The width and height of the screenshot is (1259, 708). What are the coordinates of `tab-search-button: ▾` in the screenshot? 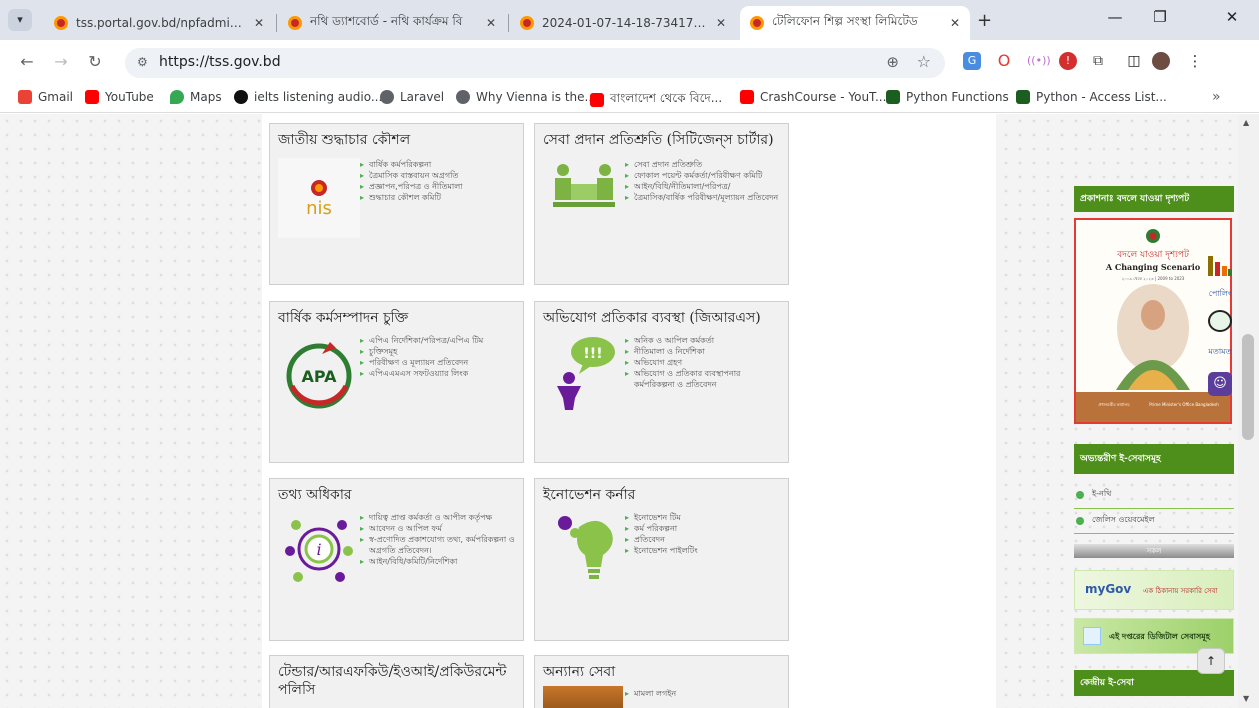 It's located at (20, 20).